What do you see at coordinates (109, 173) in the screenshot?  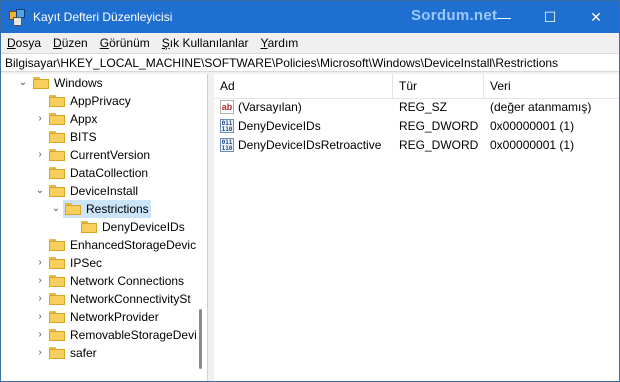 I see `tree-item-label: DataCollection` at bounding box center [109, 173].